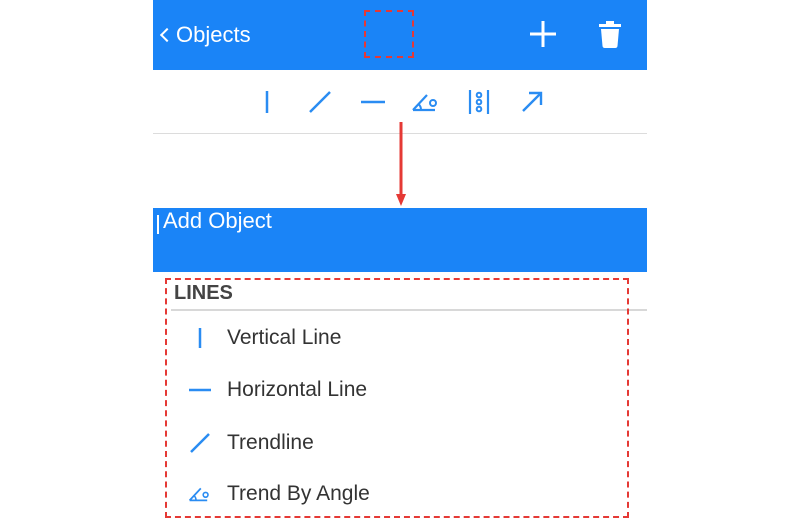 The image size is (800, 518). I want to click on menu-item-label: Trendline, so click(270, 442).